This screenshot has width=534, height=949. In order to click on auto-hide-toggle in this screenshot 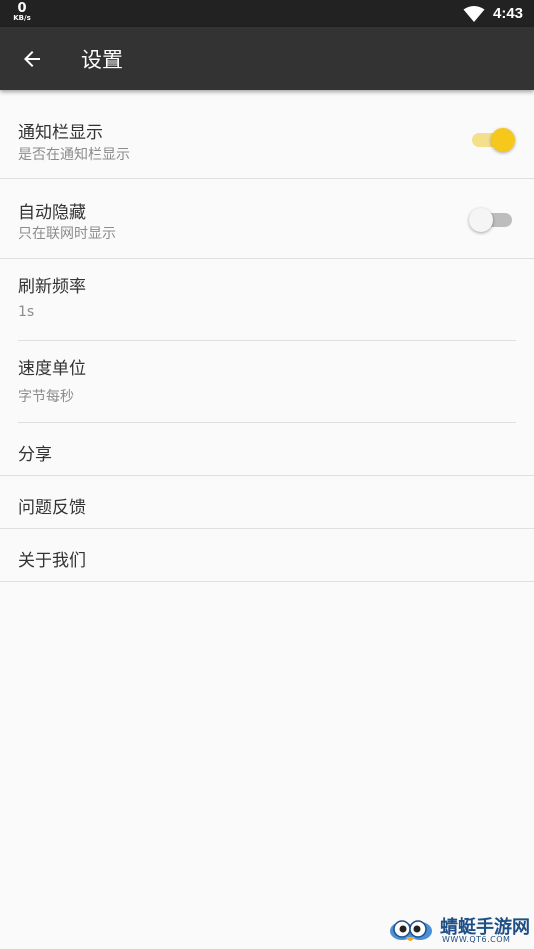, I will do `click(492, 219)`.